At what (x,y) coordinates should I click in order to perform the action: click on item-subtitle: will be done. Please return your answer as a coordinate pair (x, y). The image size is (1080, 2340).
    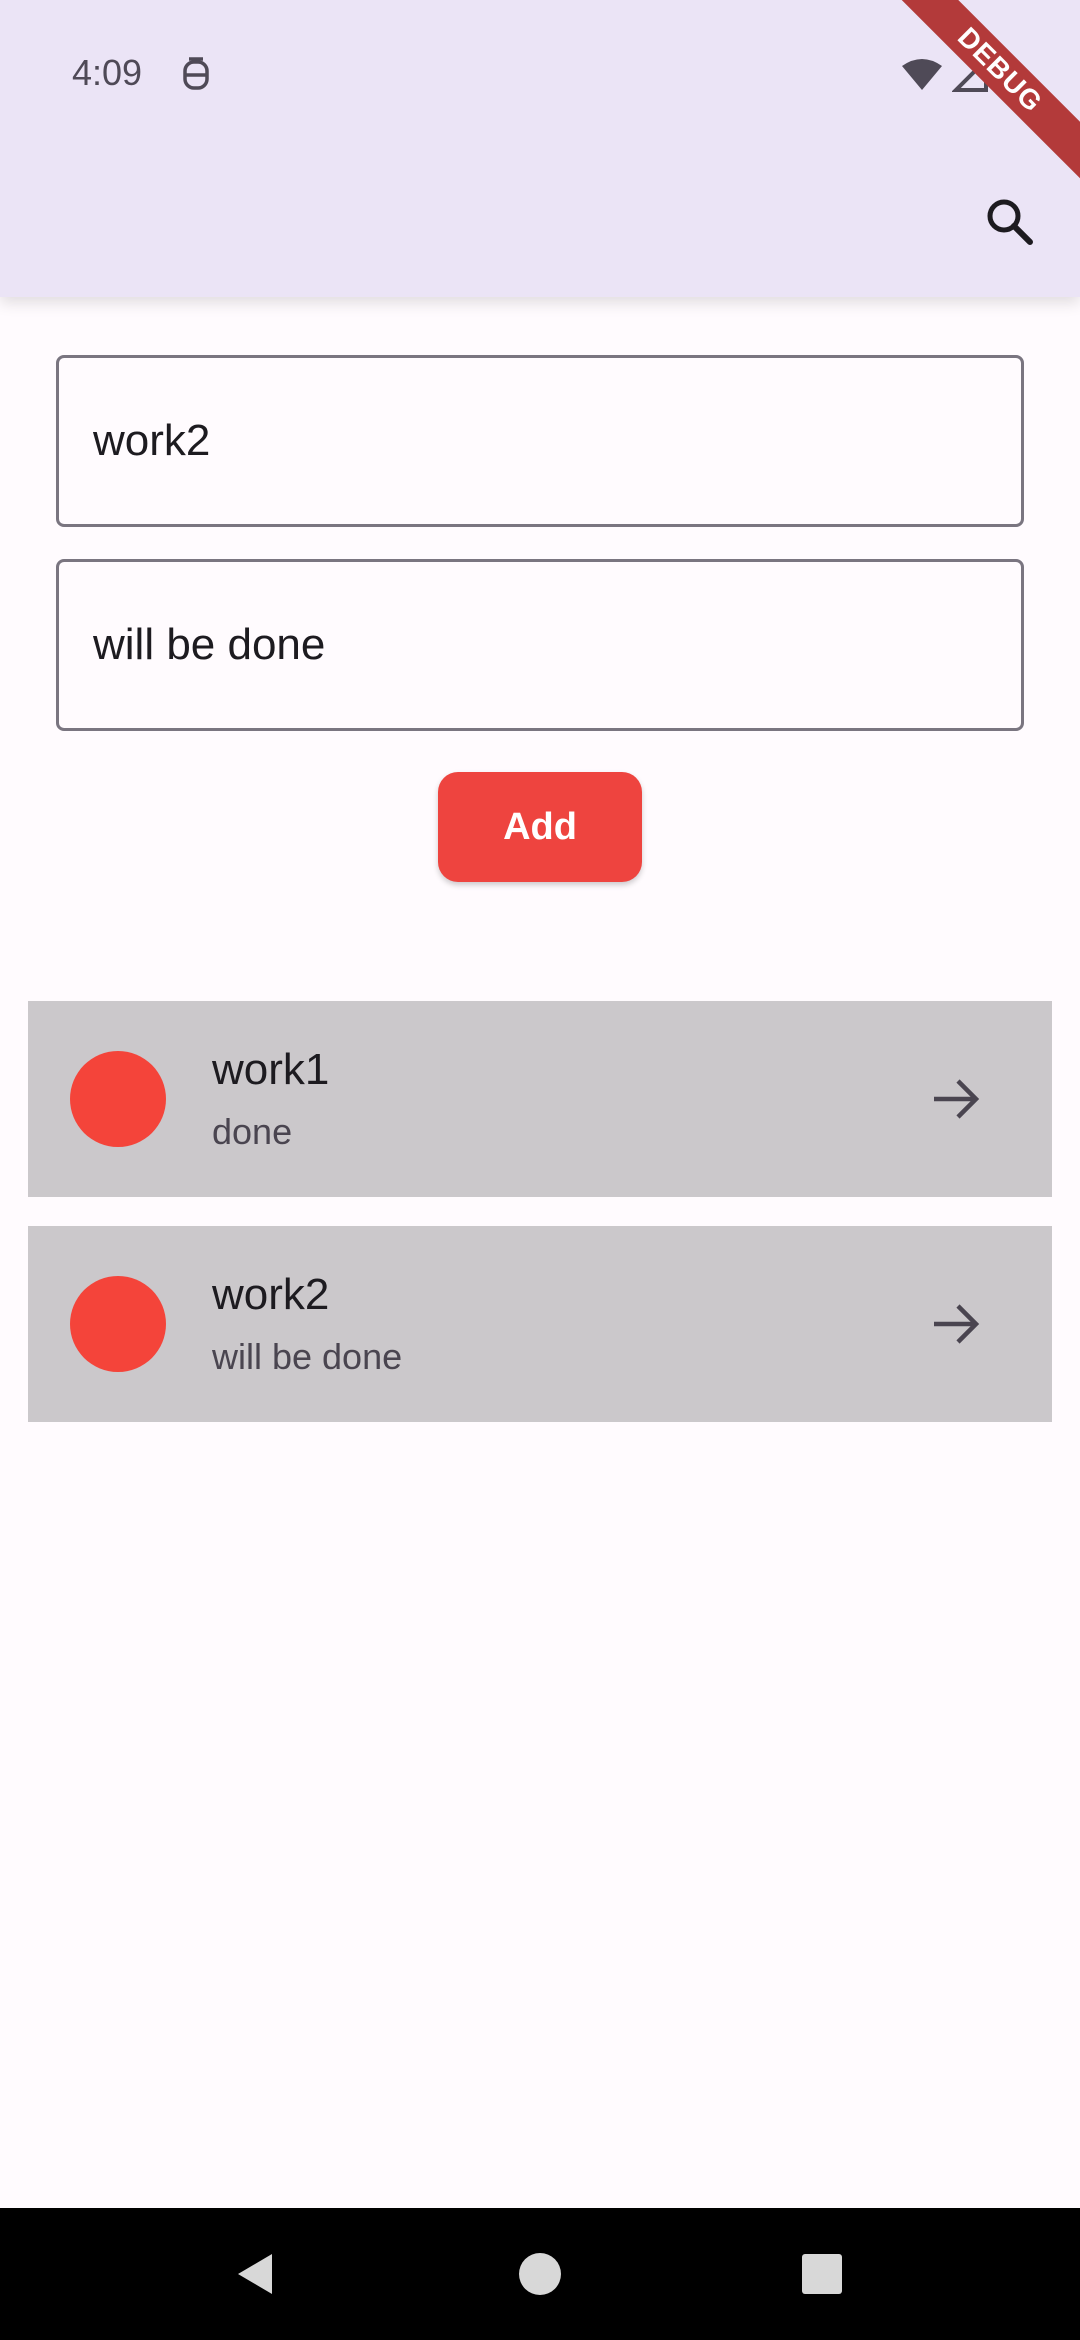
    Looking at the image, I should click on (307, 1356).